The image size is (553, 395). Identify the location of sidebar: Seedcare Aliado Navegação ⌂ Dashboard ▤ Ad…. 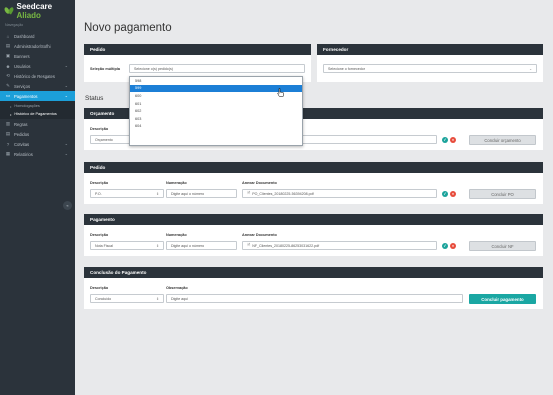
(37, 197).